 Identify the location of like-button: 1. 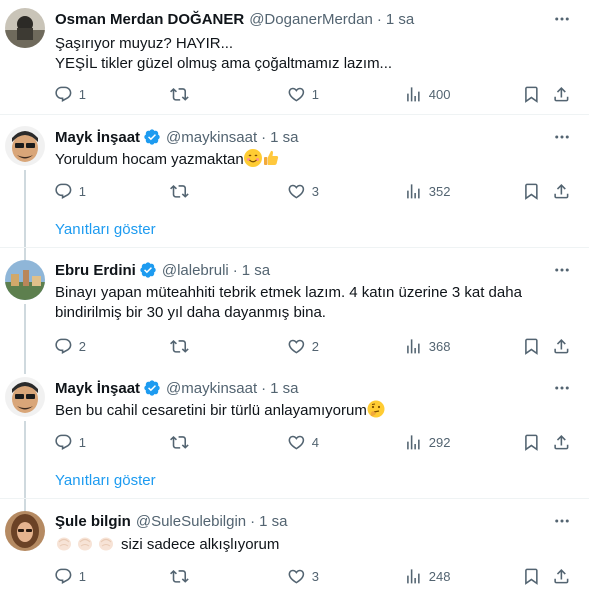
(303, 94).